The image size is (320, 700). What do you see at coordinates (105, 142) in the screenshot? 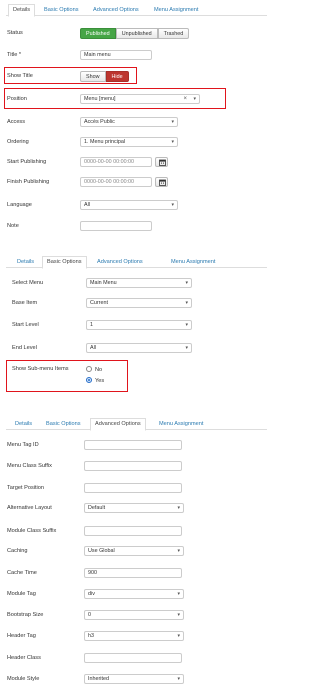
I see `ordering-value: 1. Menu principal` at bounding box center [105, 142].